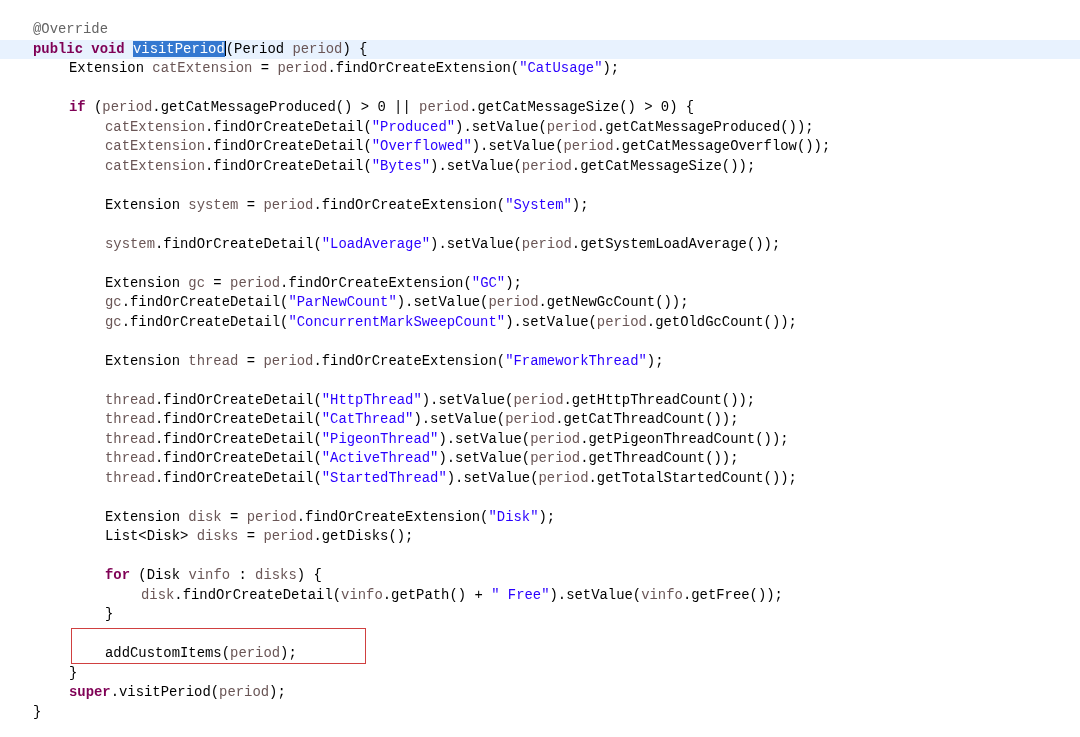  What do you see at coordinates (201, 654) in the screenshot?
I see `code-line: addCustomItems(period);` at bounding box center [201, 654].